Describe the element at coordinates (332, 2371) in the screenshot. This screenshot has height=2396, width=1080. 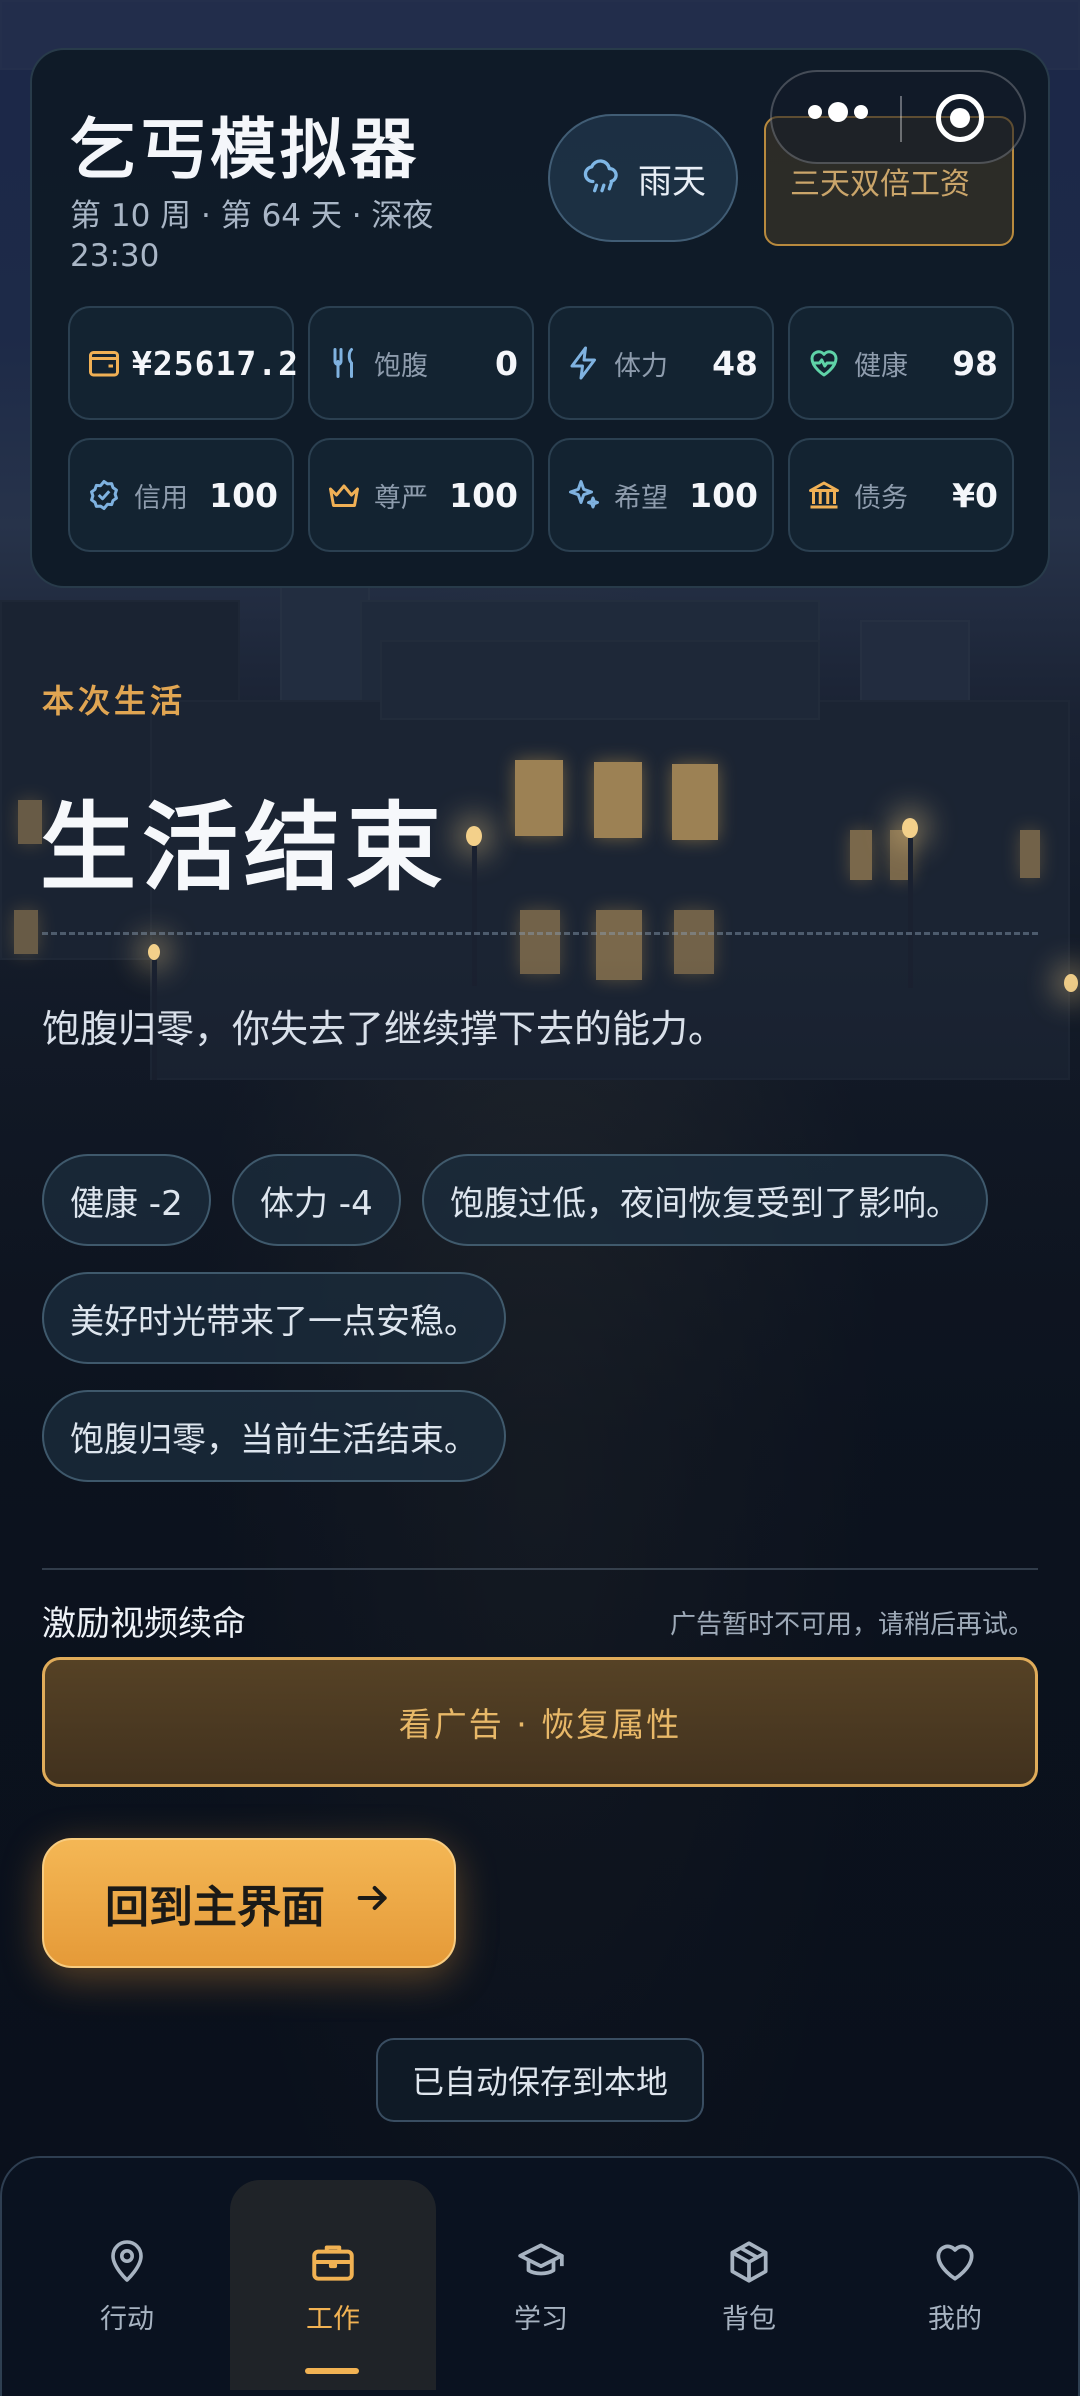
I see `active-tab-indicator` at that location.